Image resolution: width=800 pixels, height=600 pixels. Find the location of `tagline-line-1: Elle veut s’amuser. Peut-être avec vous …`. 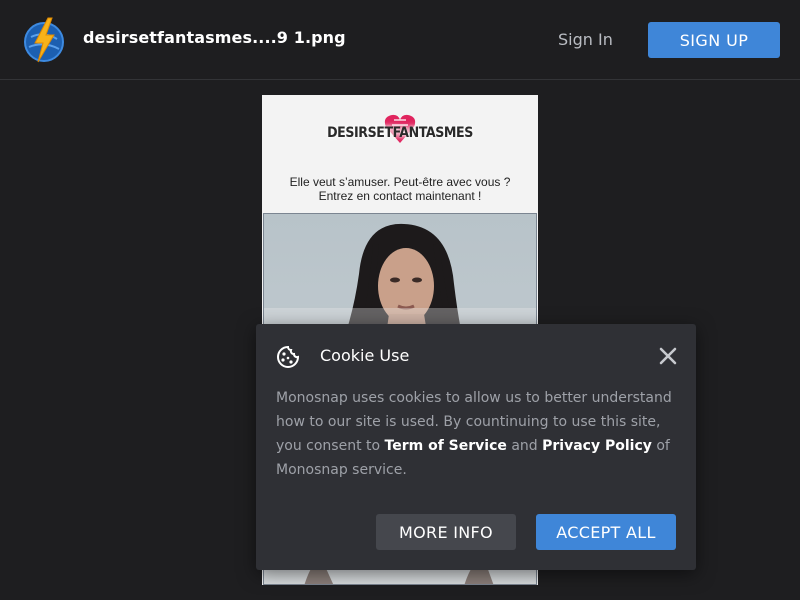

tagline-line-1: Elle veut s’amuser. Peut-être avec vous … is located at coordinates (400, 182).